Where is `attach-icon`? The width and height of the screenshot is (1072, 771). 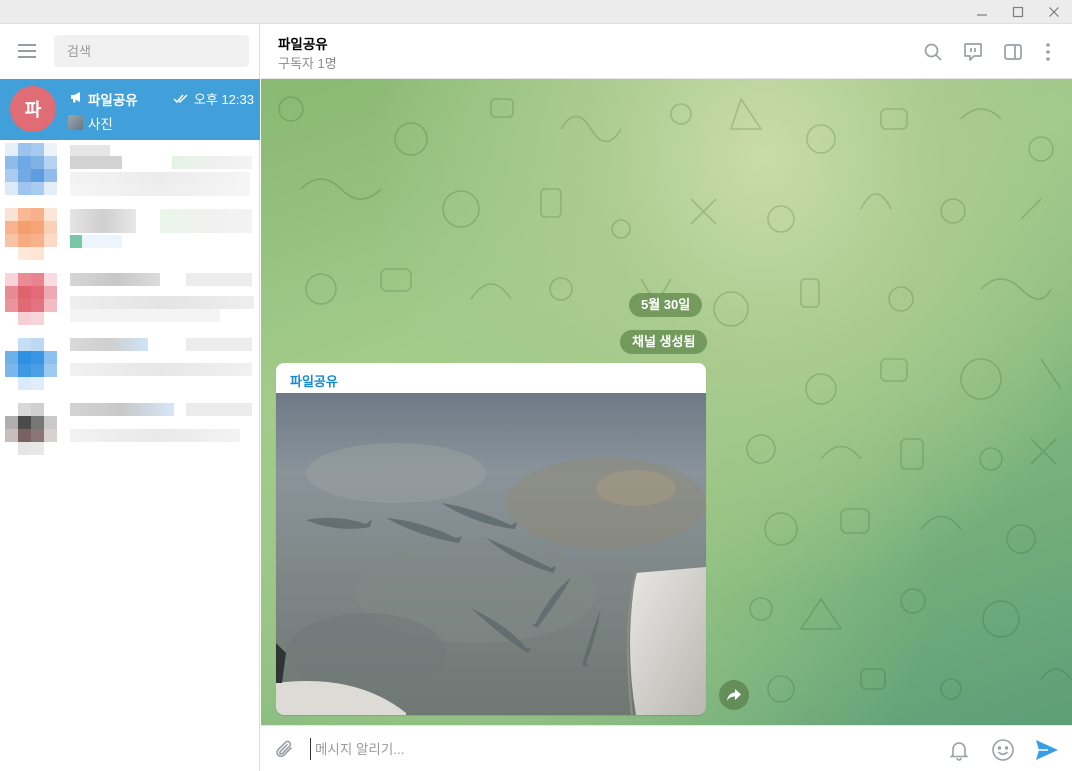 attach-icon is located at coordinates (284, 749).